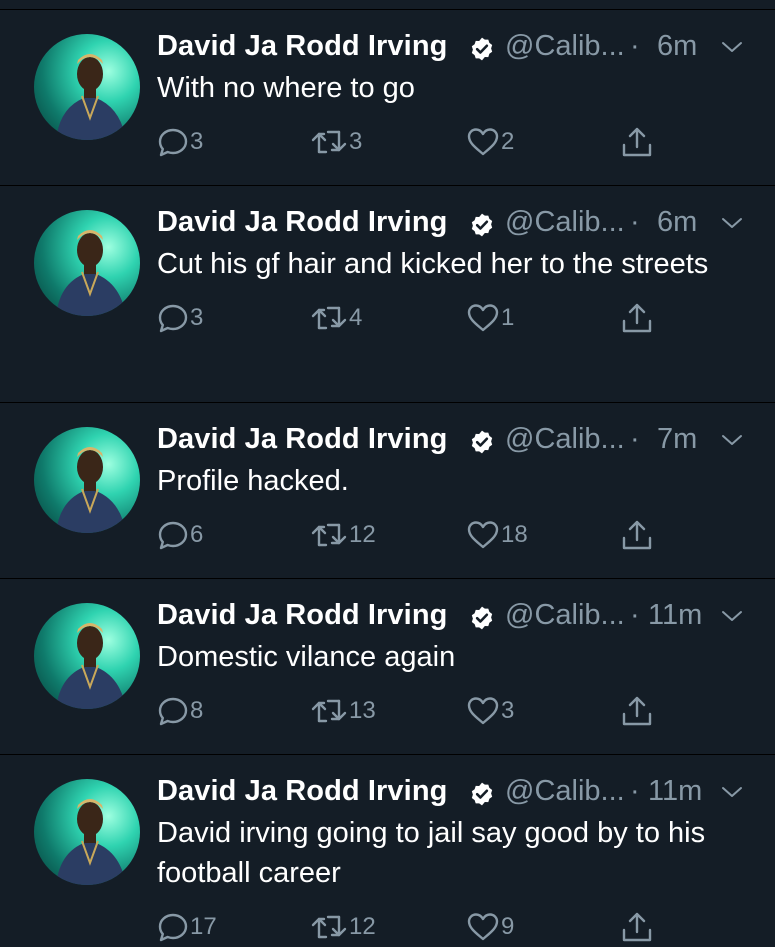  Describe the element at coordinates (356, 317) in the screenshot. I see `retweet-count: 4` at that location.